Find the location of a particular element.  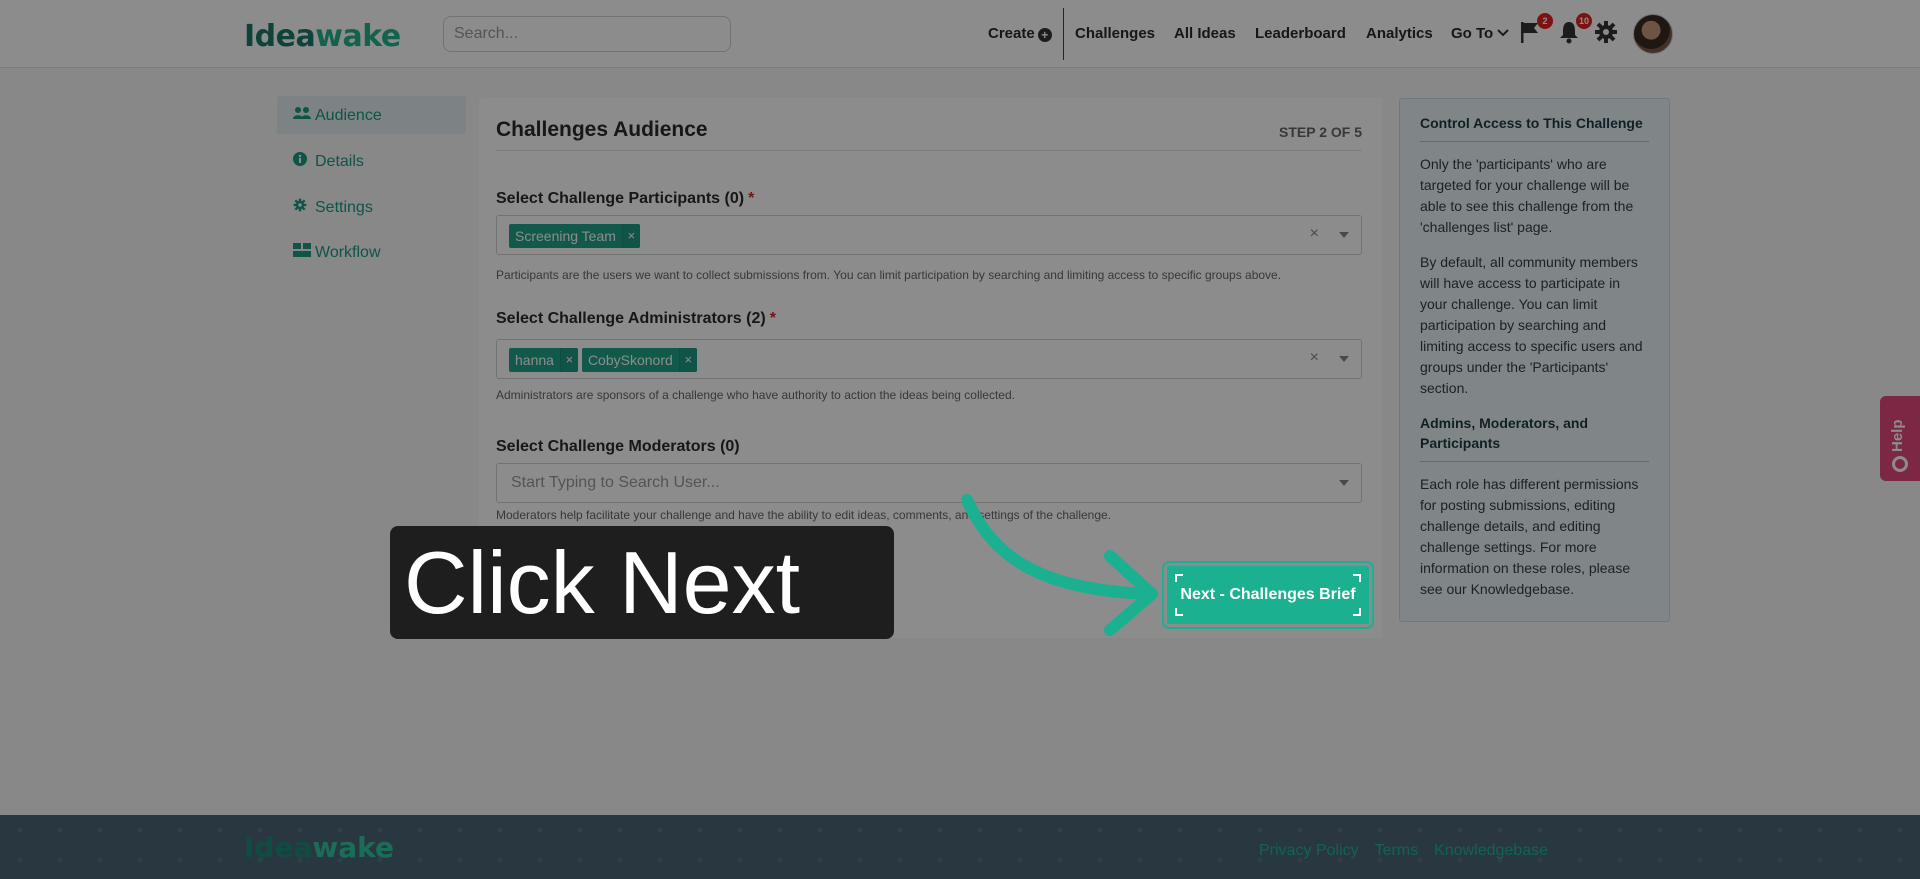

nav-divider is located at coordinates (1063, 34).